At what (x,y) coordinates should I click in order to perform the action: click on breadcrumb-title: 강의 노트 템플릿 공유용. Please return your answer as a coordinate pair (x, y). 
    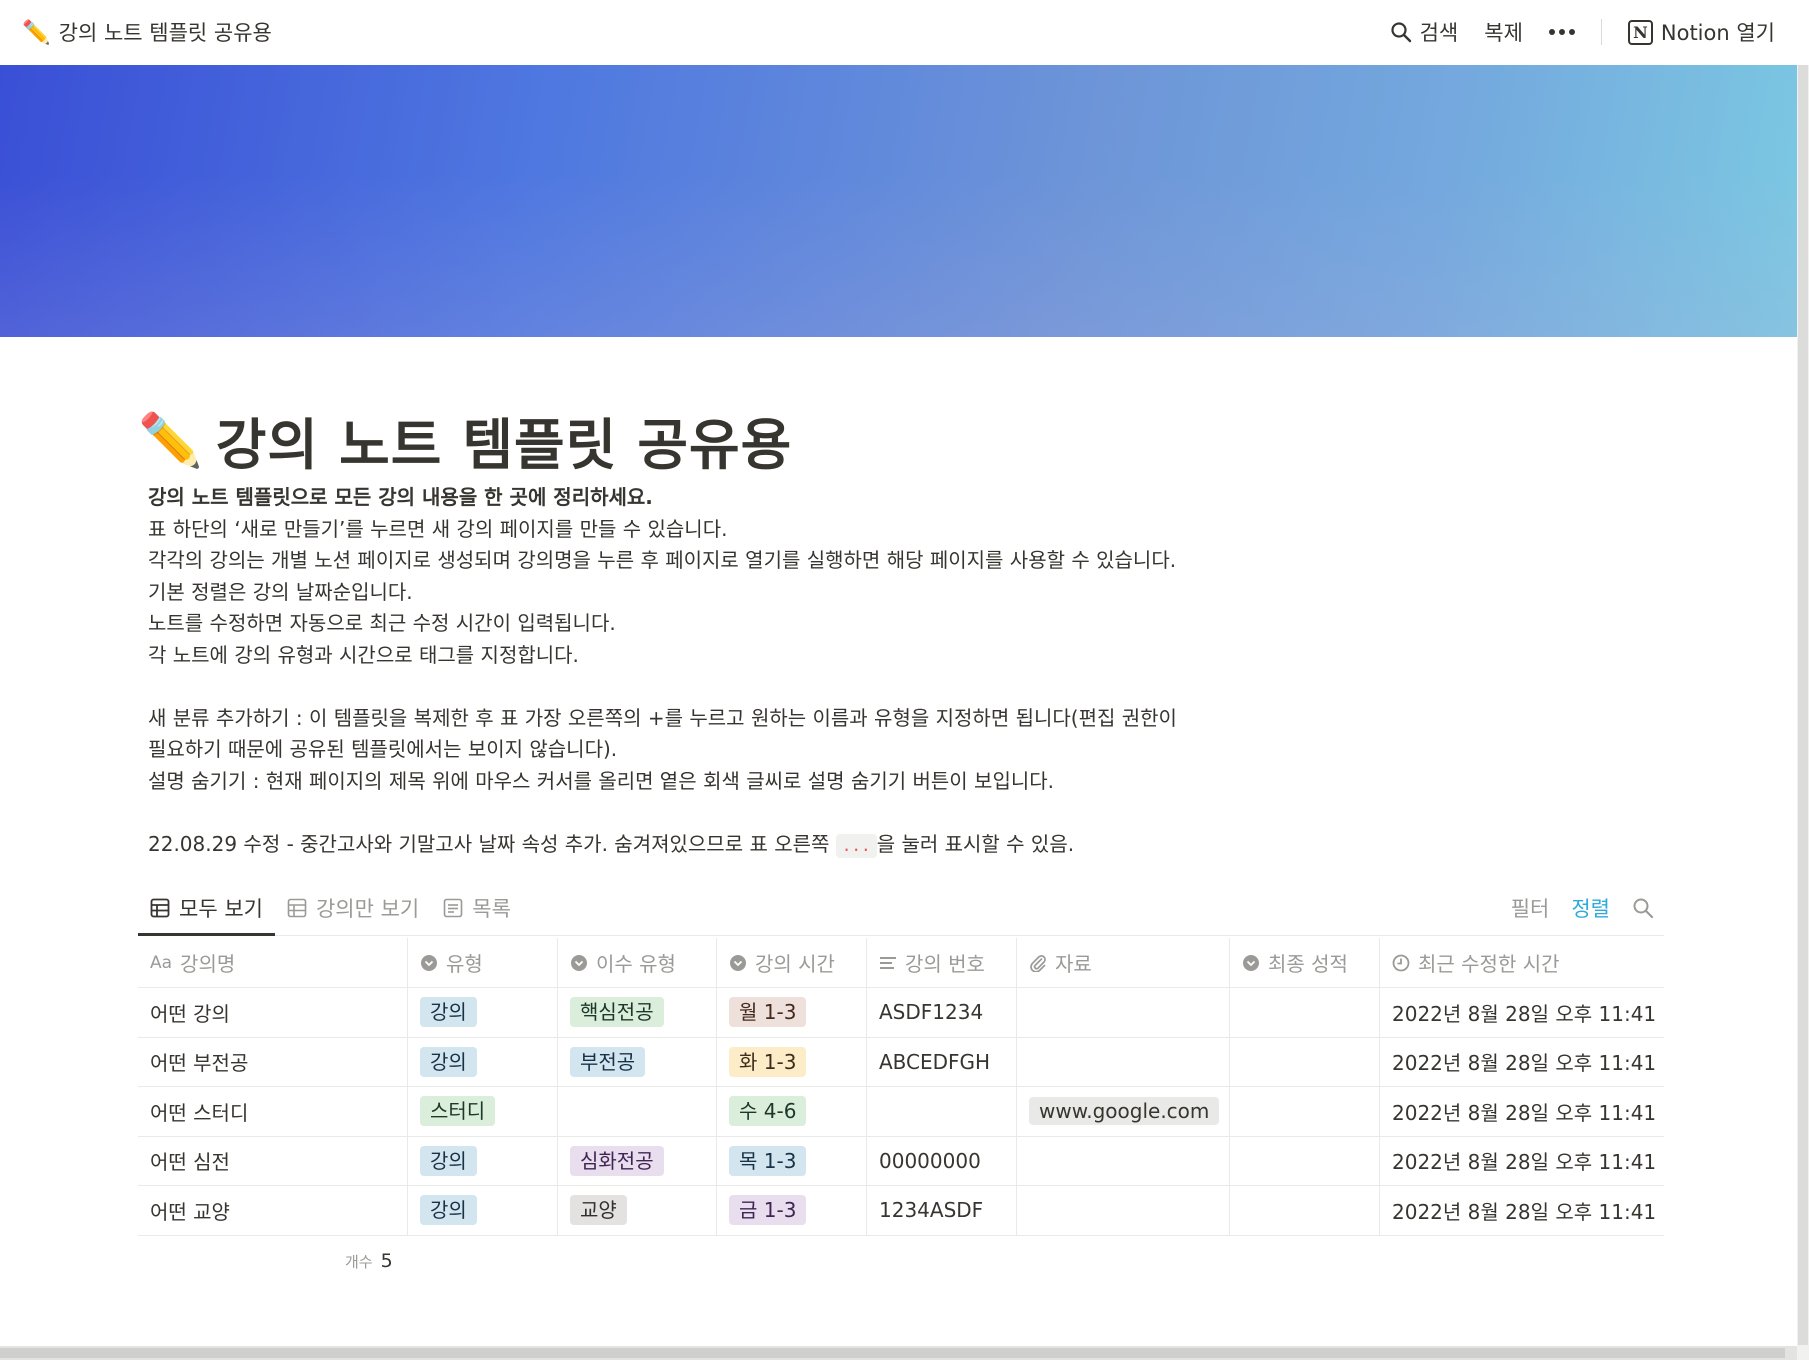
    Looking at the image, I should click on (165, 32).